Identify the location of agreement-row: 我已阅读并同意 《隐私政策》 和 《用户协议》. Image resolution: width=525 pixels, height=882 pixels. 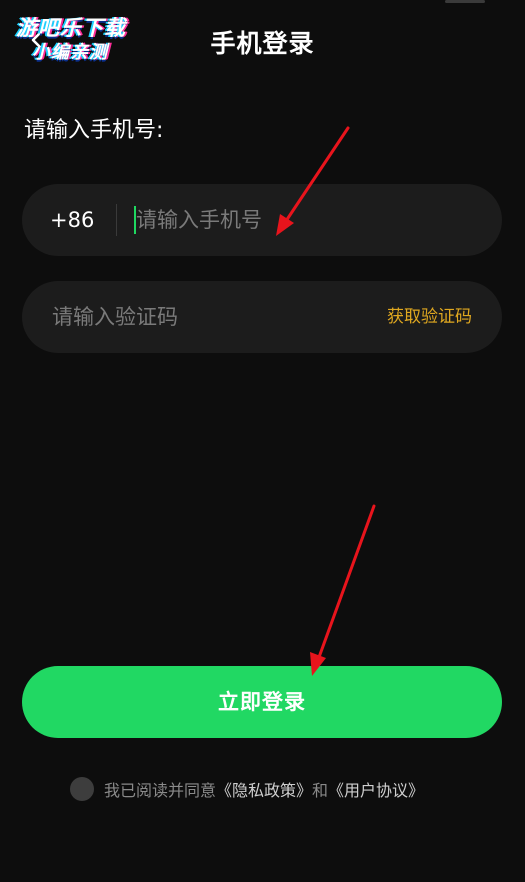
(247, 789).